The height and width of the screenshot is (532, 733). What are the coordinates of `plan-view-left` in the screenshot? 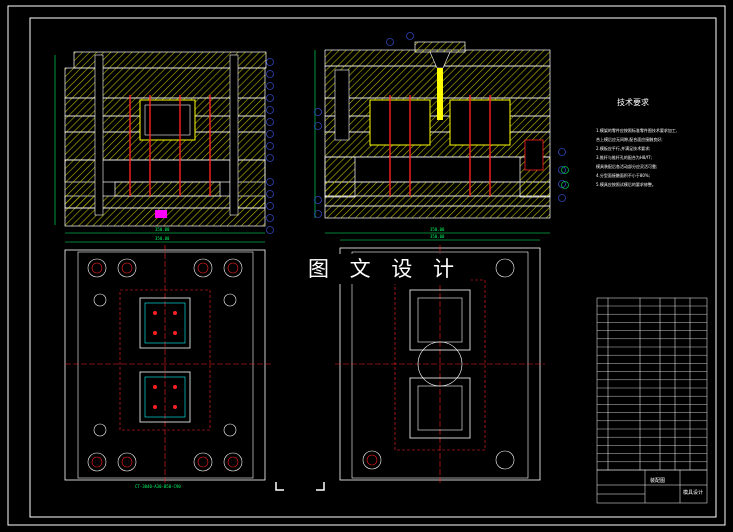 It's located at (168, 363).